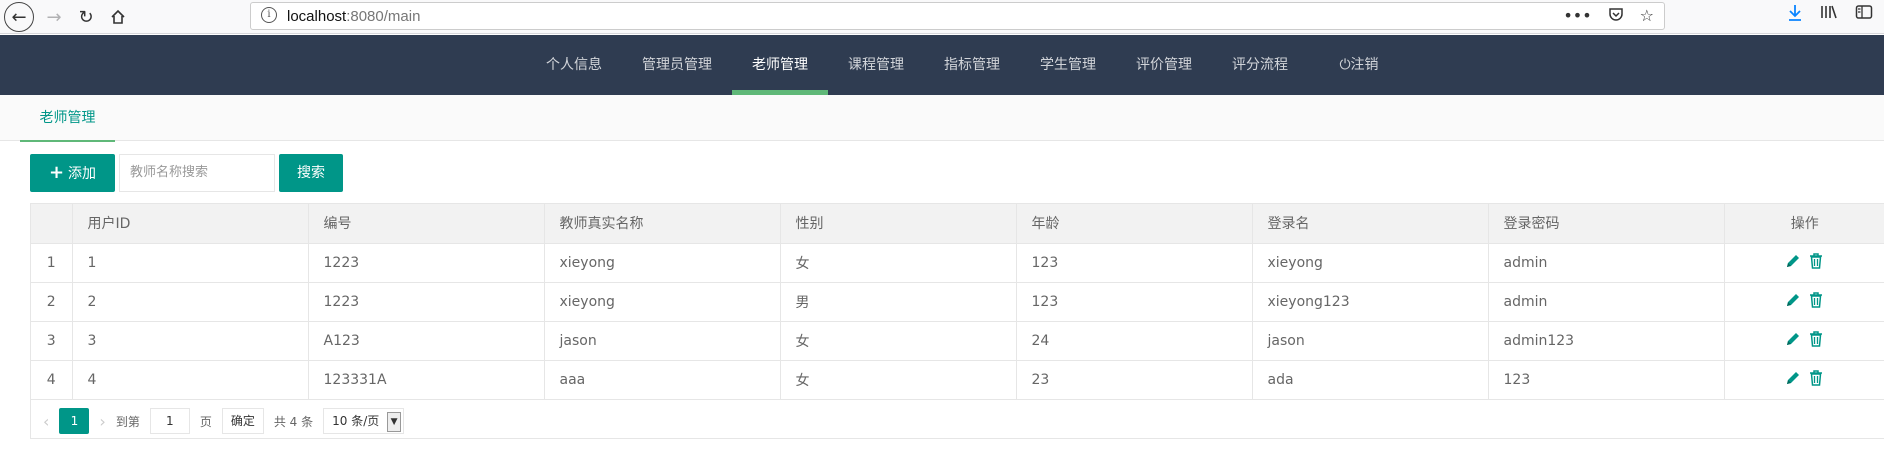 This screenshot has height=455, width=1884. I want to click on cell-age: 23, so click(1134, 380).